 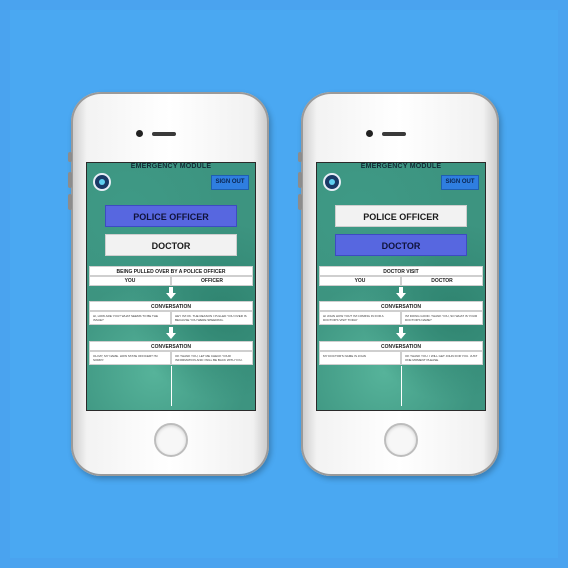 What do you see at coordinates (442, 281) in the screenshot?
I see `column-doctor: DOCTOR` at bounding box center [442, 281].